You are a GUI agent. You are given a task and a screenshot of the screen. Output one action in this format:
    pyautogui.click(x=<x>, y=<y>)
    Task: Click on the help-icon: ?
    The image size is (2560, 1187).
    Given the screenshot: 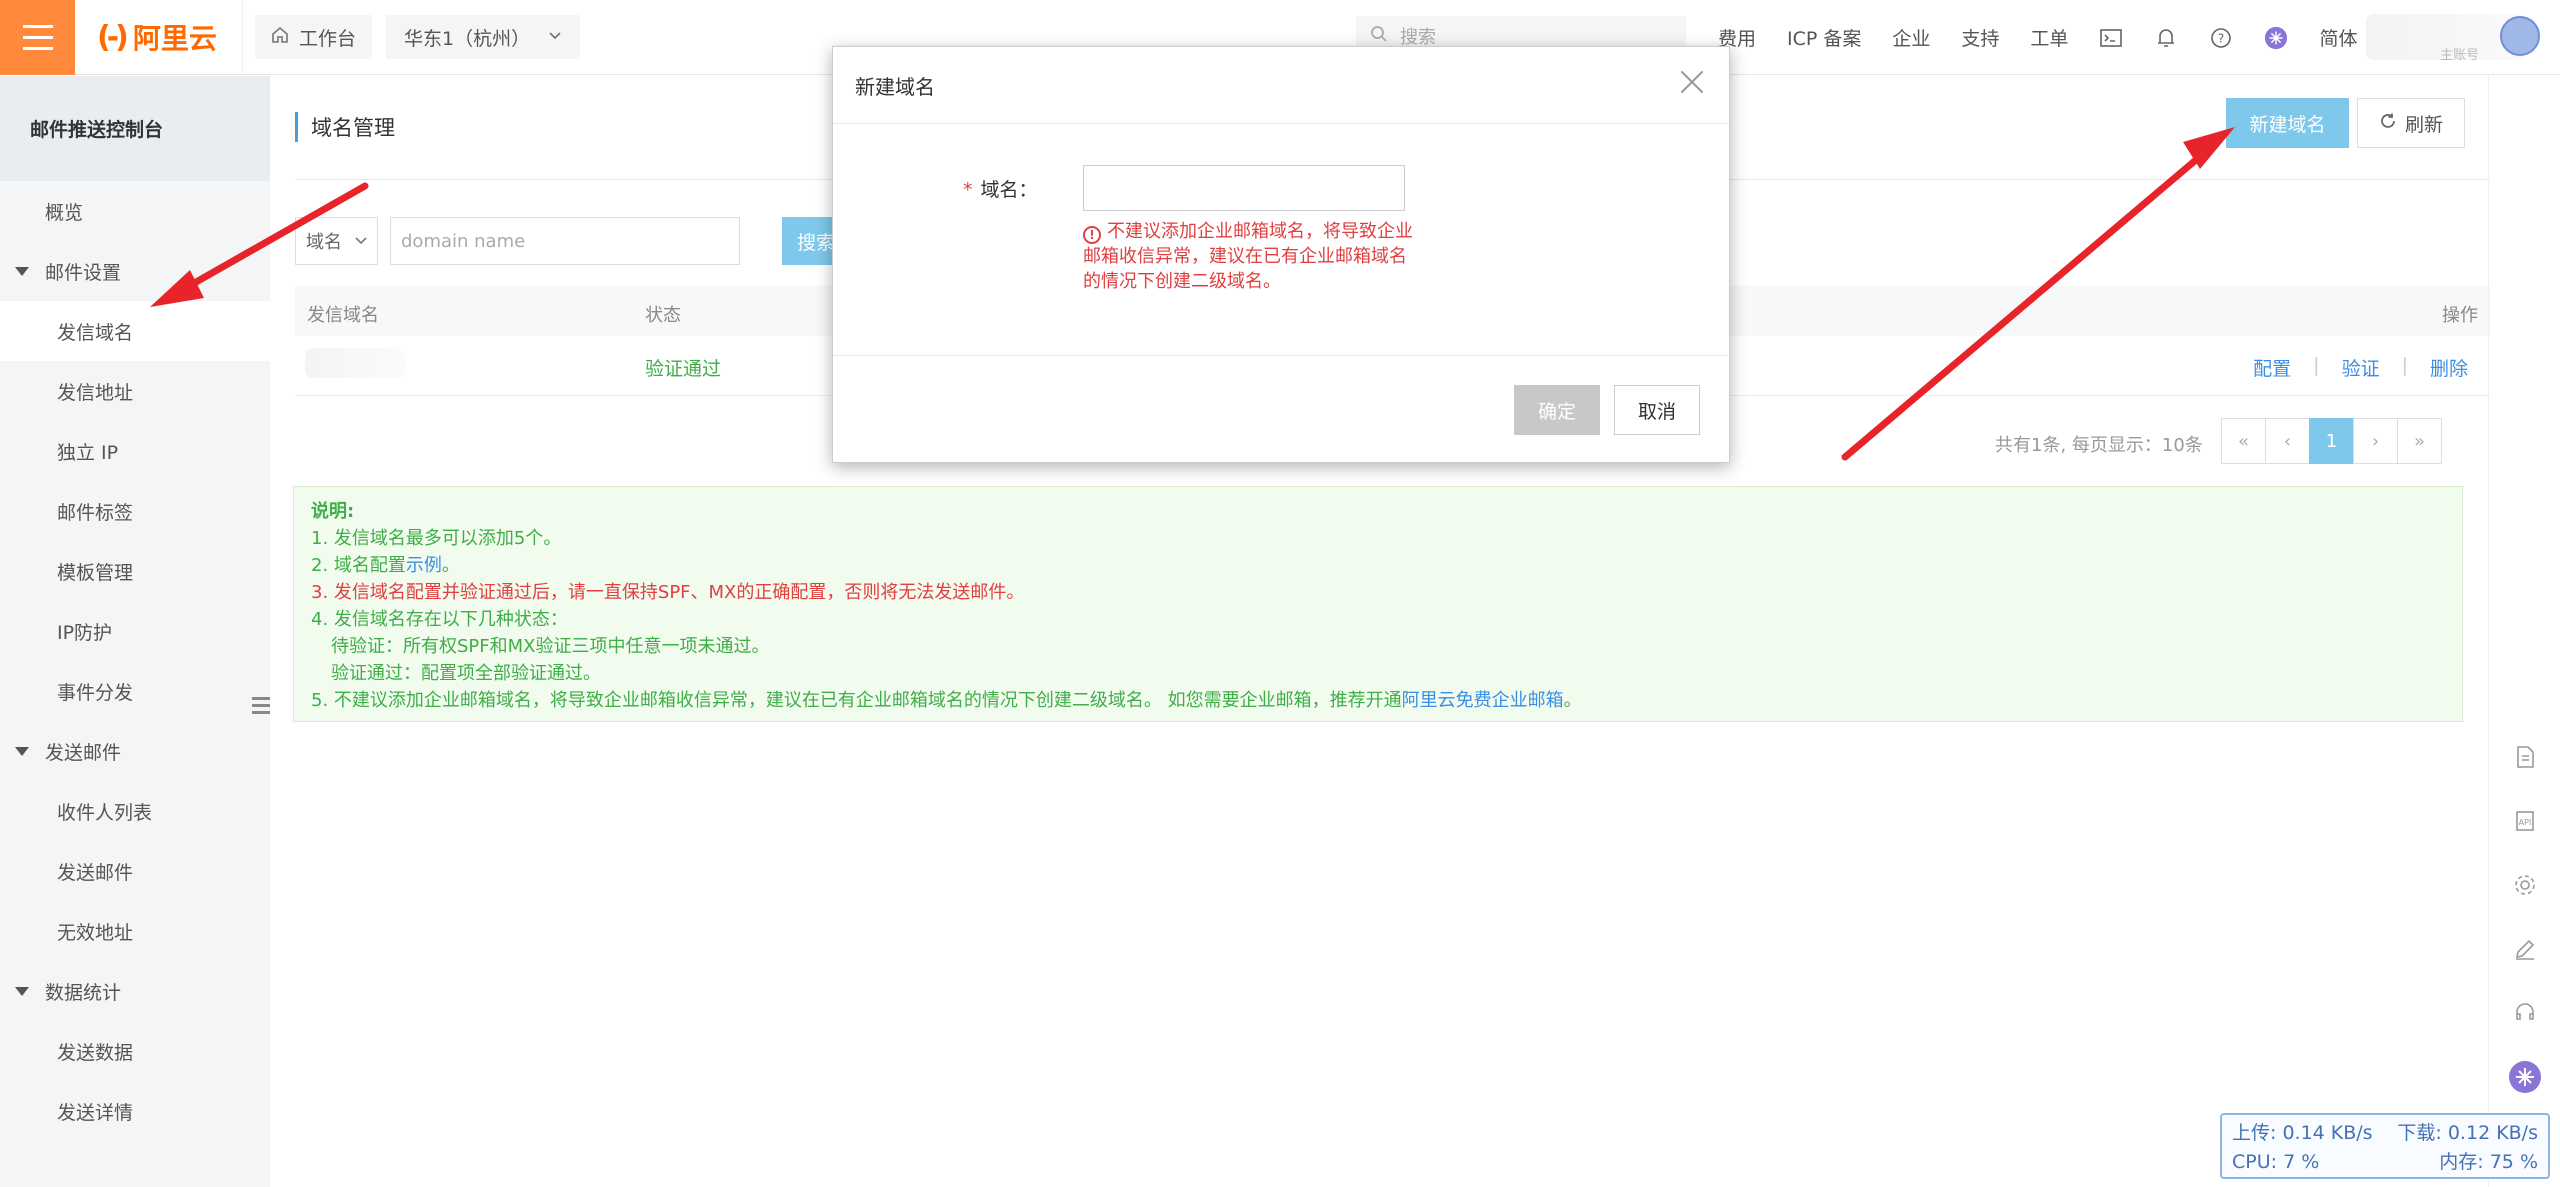 What is the action you would take?
    pyautogui.click(x=2221, y=38)
    